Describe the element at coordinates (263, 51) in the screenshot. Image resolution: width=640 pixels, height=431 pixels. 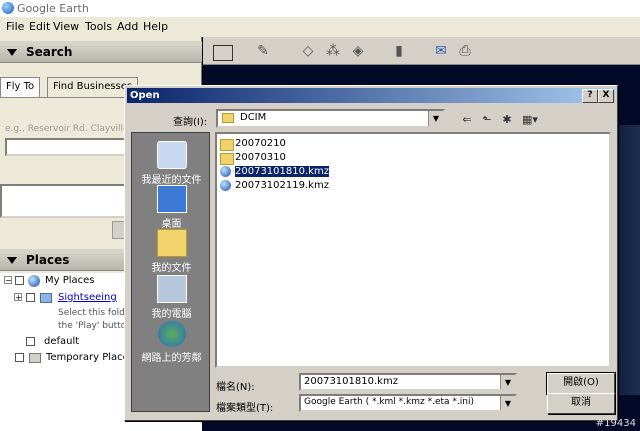
I see `add-placemark-icon: ✎` at that location.